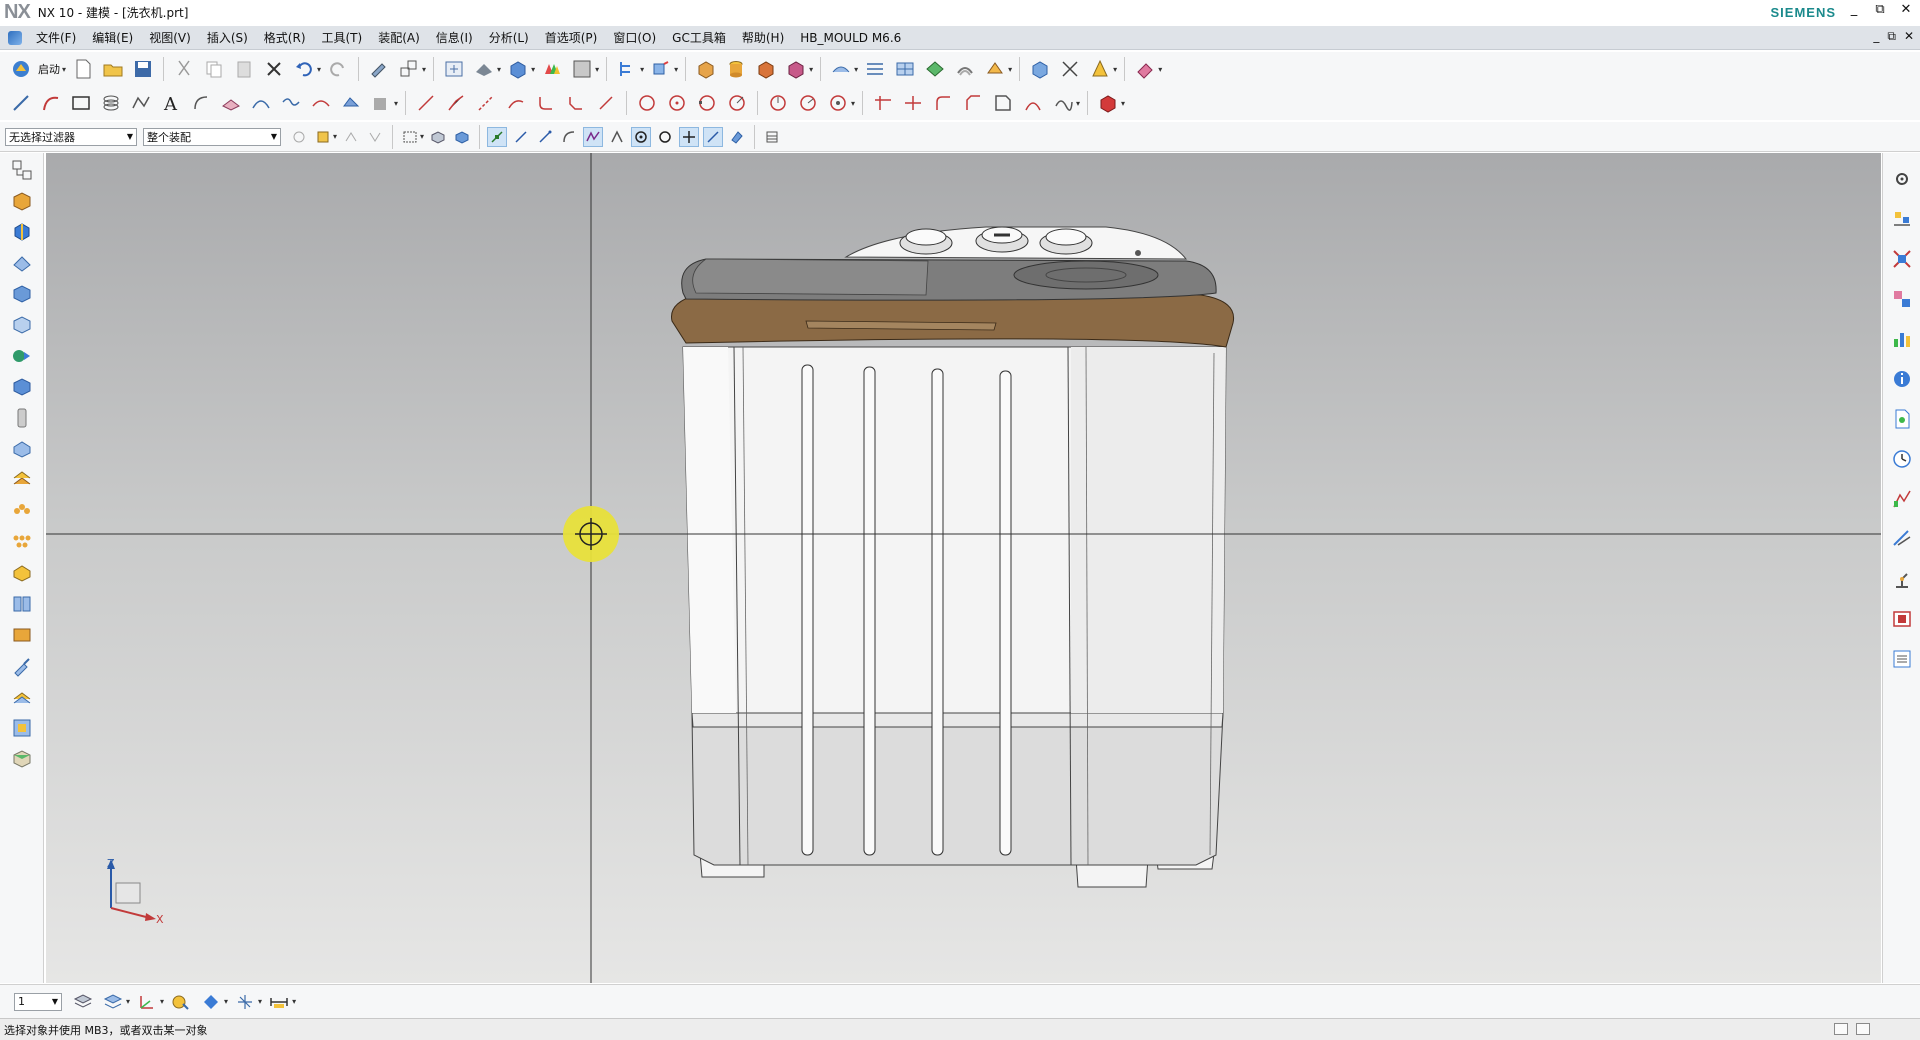 The image size is (1920, 1040). Describe the element at coordinates (856, 69) in the screenshot. I see `surface-dropdown-icon: ▾` at that location.